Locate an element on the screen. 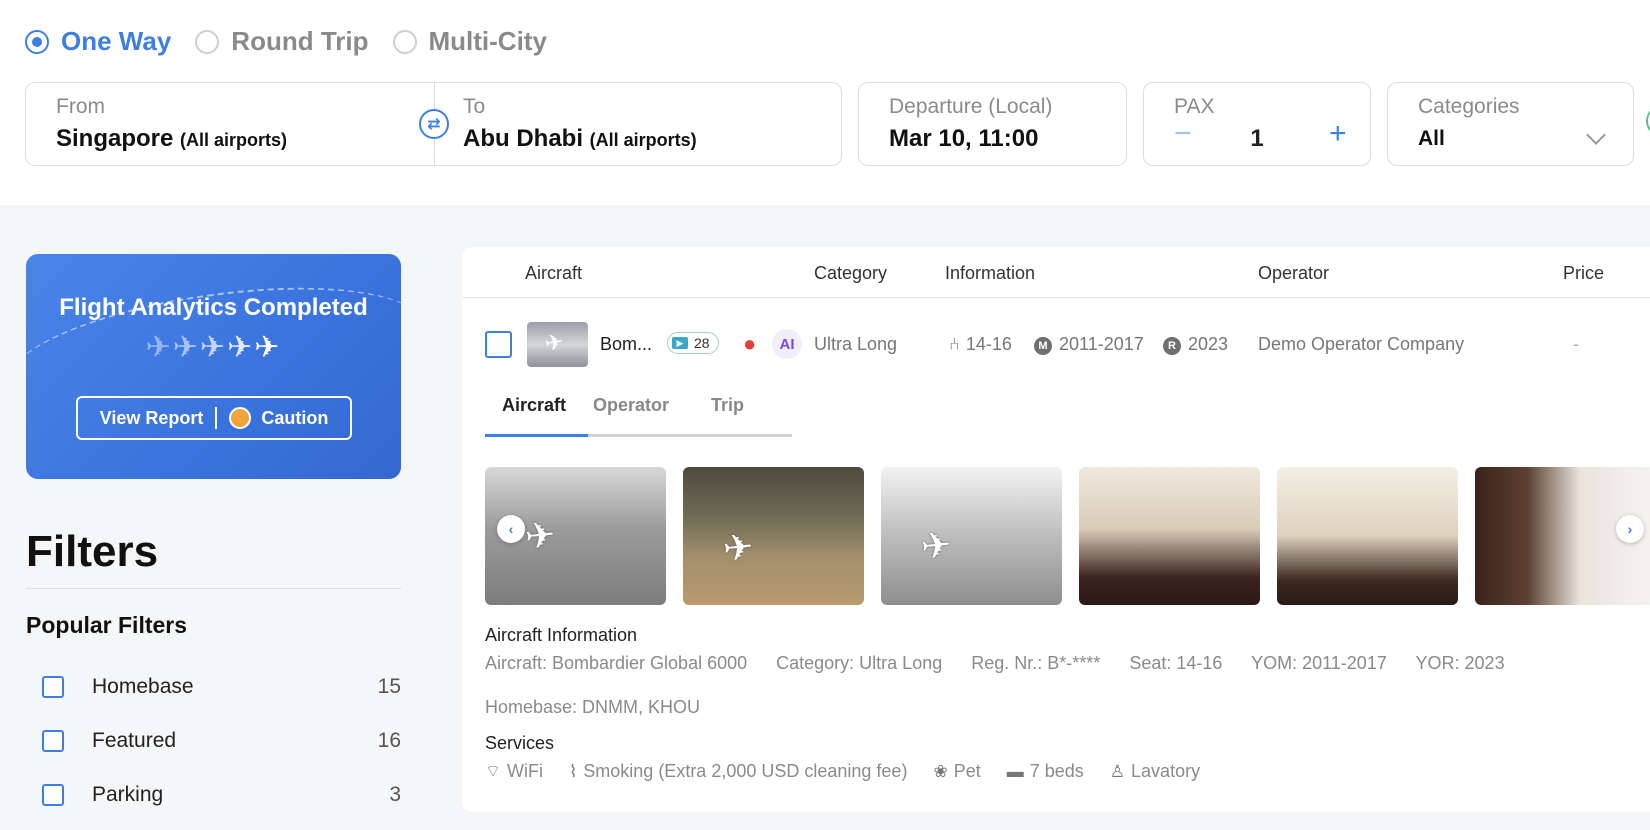  column-header-aircraft: Aircraft is located at coordinates (553, 273).